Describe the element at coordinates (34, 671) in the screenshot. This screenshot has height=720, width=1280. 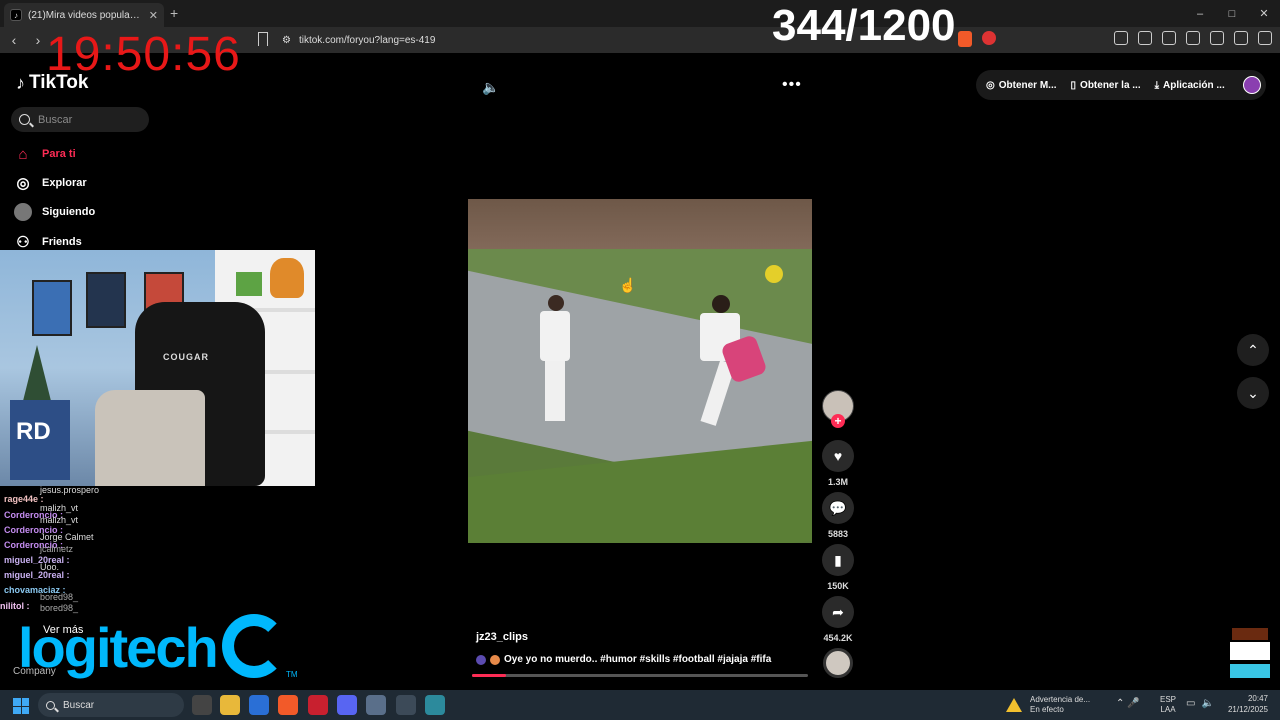
I see `company-label: Company` at that location.